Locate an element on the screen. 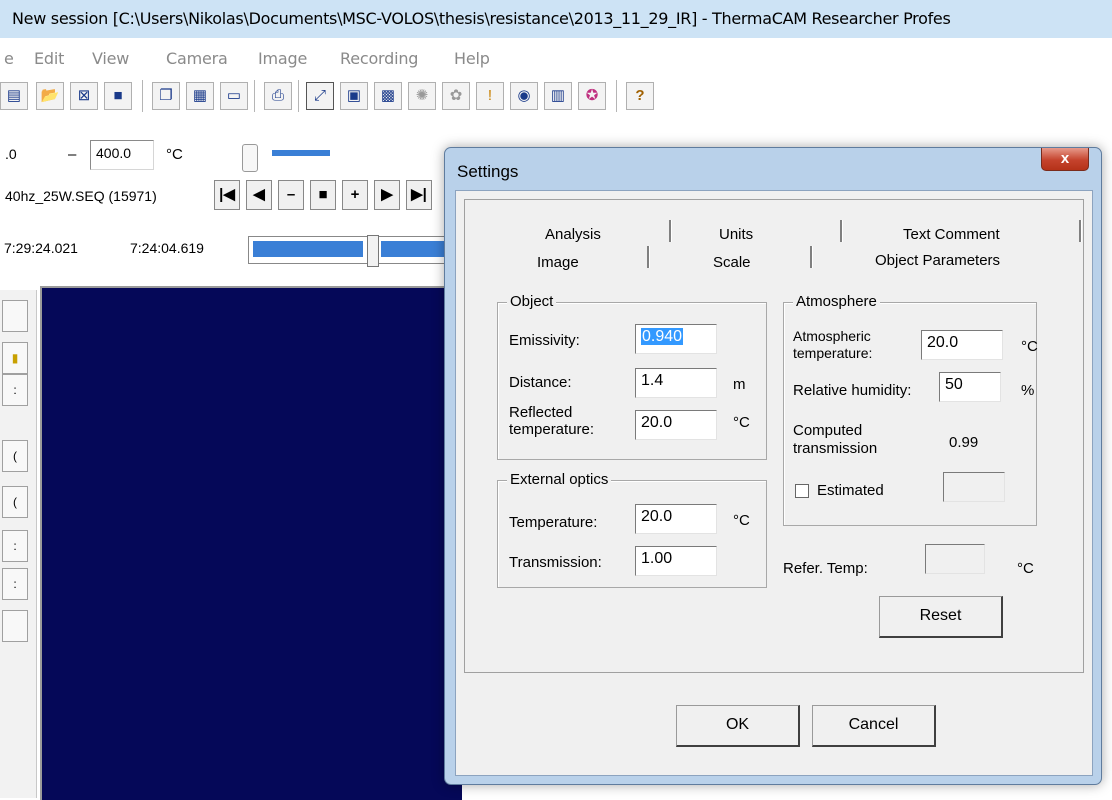 Image resolution: width=1112 pixels, height=800 pixels. step-plus-button: + is located at coordinates (355, 195).